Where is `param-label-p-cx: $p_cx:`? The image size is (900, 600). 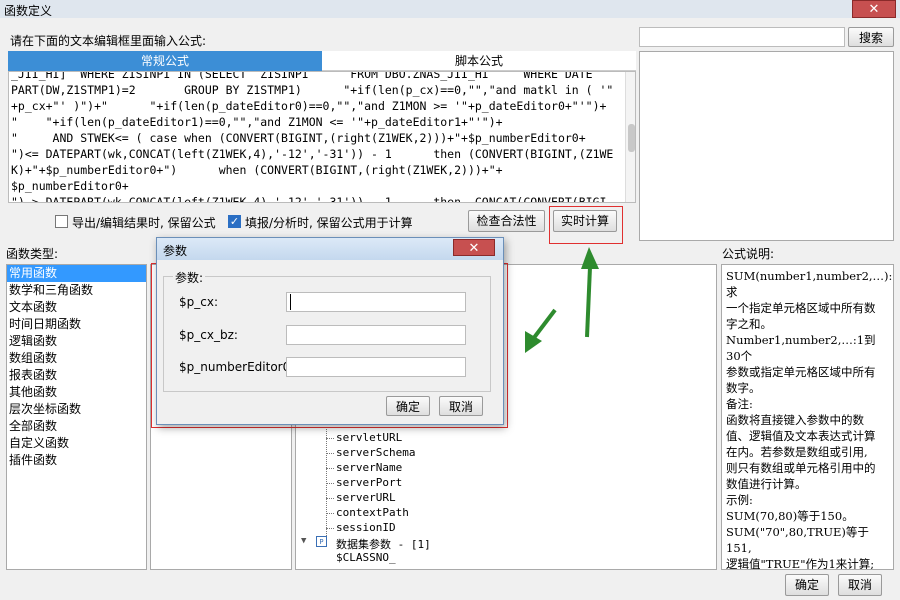
param-label-p-cx: $p_cx: is located at coordinates (198, 302).